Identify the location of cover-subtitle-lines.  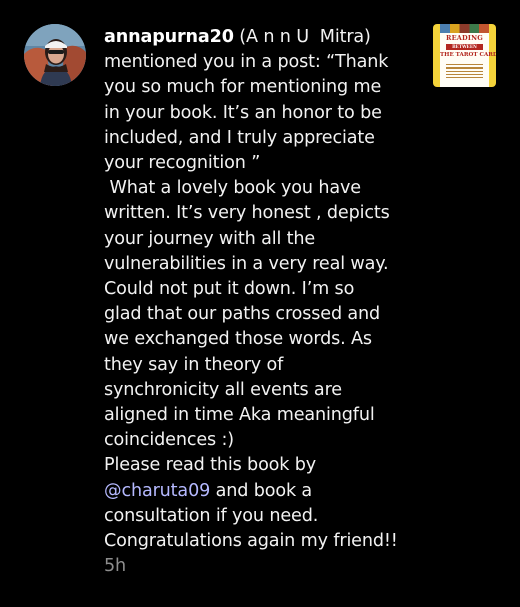
(464, 72).